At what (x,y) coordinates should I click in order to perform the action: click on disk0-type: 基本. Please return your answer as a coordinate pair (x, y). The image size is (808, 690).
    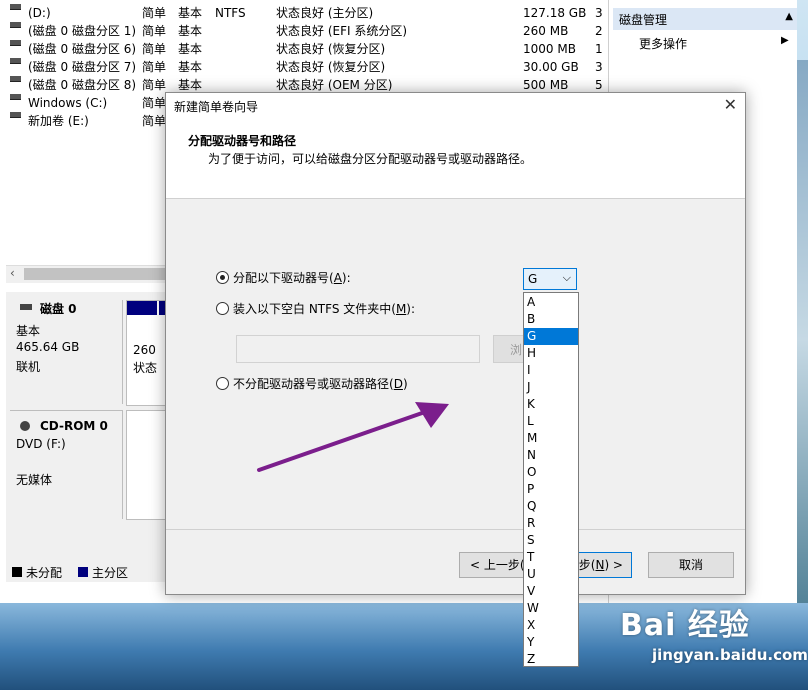
    Looking at the image, I should click on (28, 331).